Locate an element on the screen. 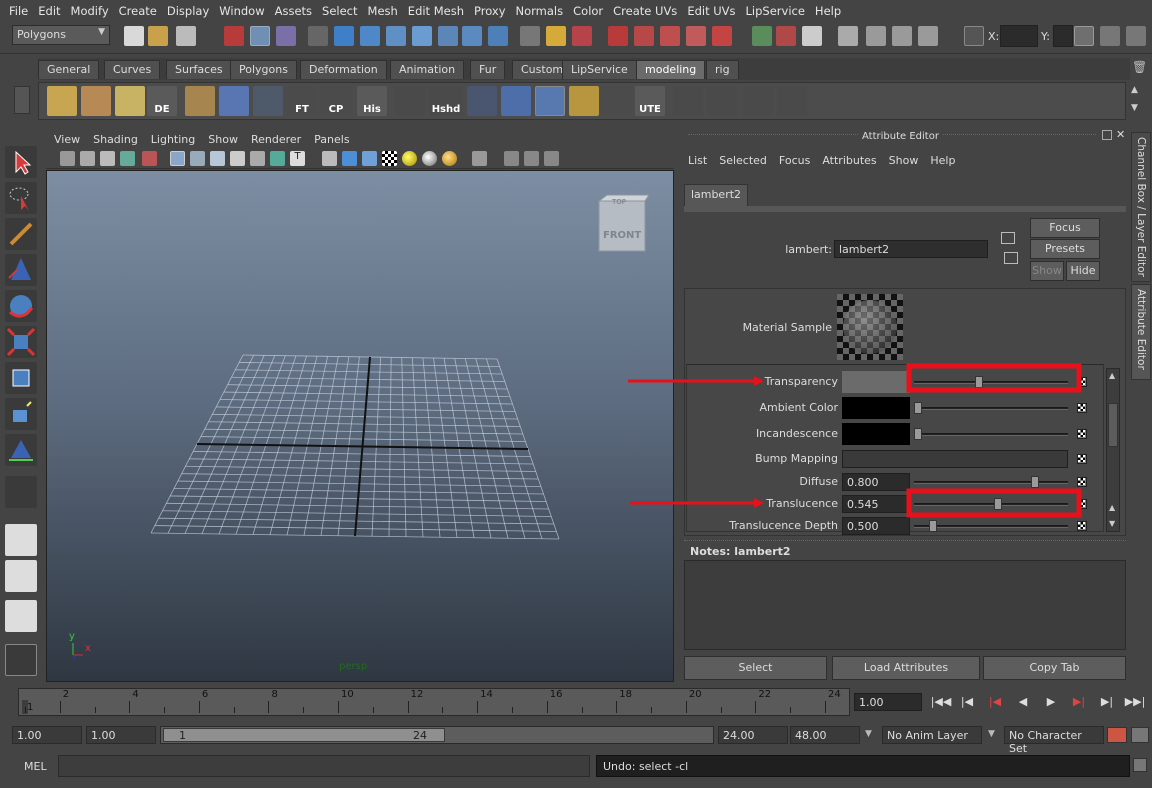 The image size is (1152, 788). current-time-marker is located at coordinates (25, 707).